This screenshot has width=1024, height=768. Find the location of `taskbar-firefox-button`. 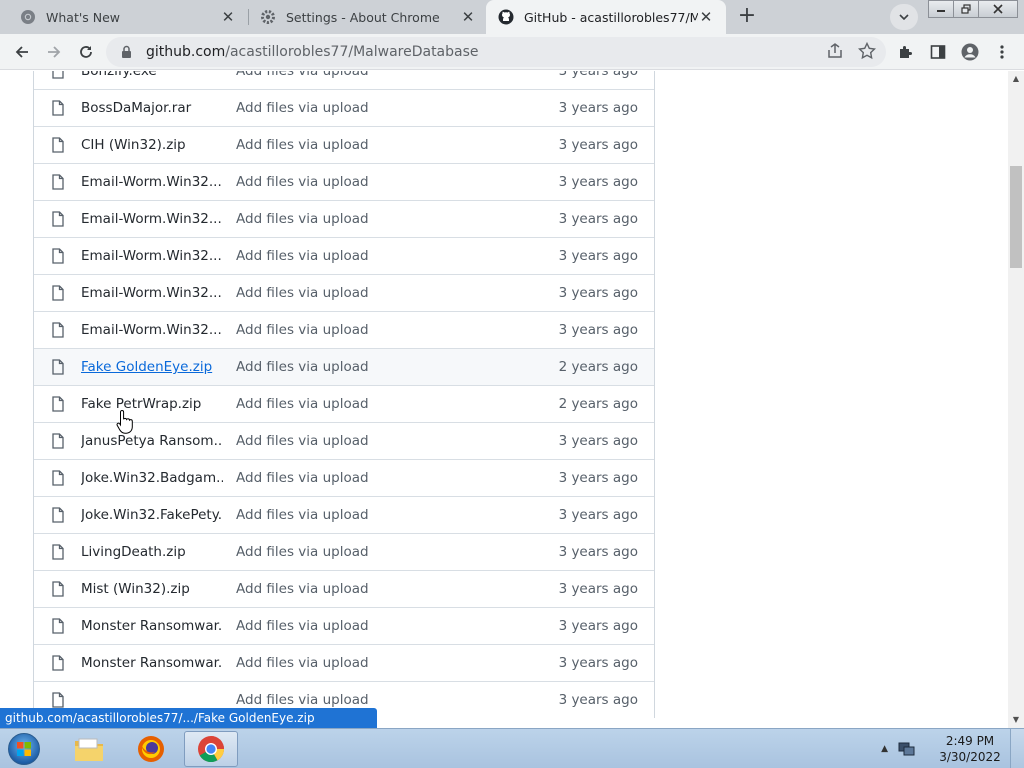

taskbar-firefox-button is located at coordinates (151, 749).